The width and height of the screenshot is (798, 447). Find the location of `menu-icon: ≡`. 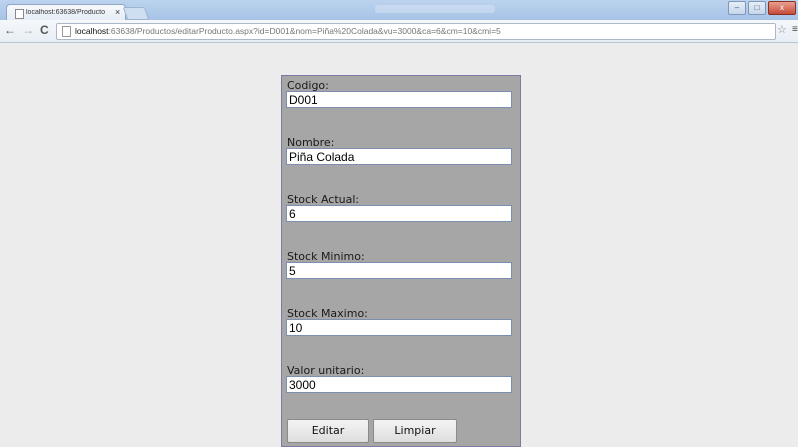

menu-icon: ≡ is located at coordinates (795, 29).